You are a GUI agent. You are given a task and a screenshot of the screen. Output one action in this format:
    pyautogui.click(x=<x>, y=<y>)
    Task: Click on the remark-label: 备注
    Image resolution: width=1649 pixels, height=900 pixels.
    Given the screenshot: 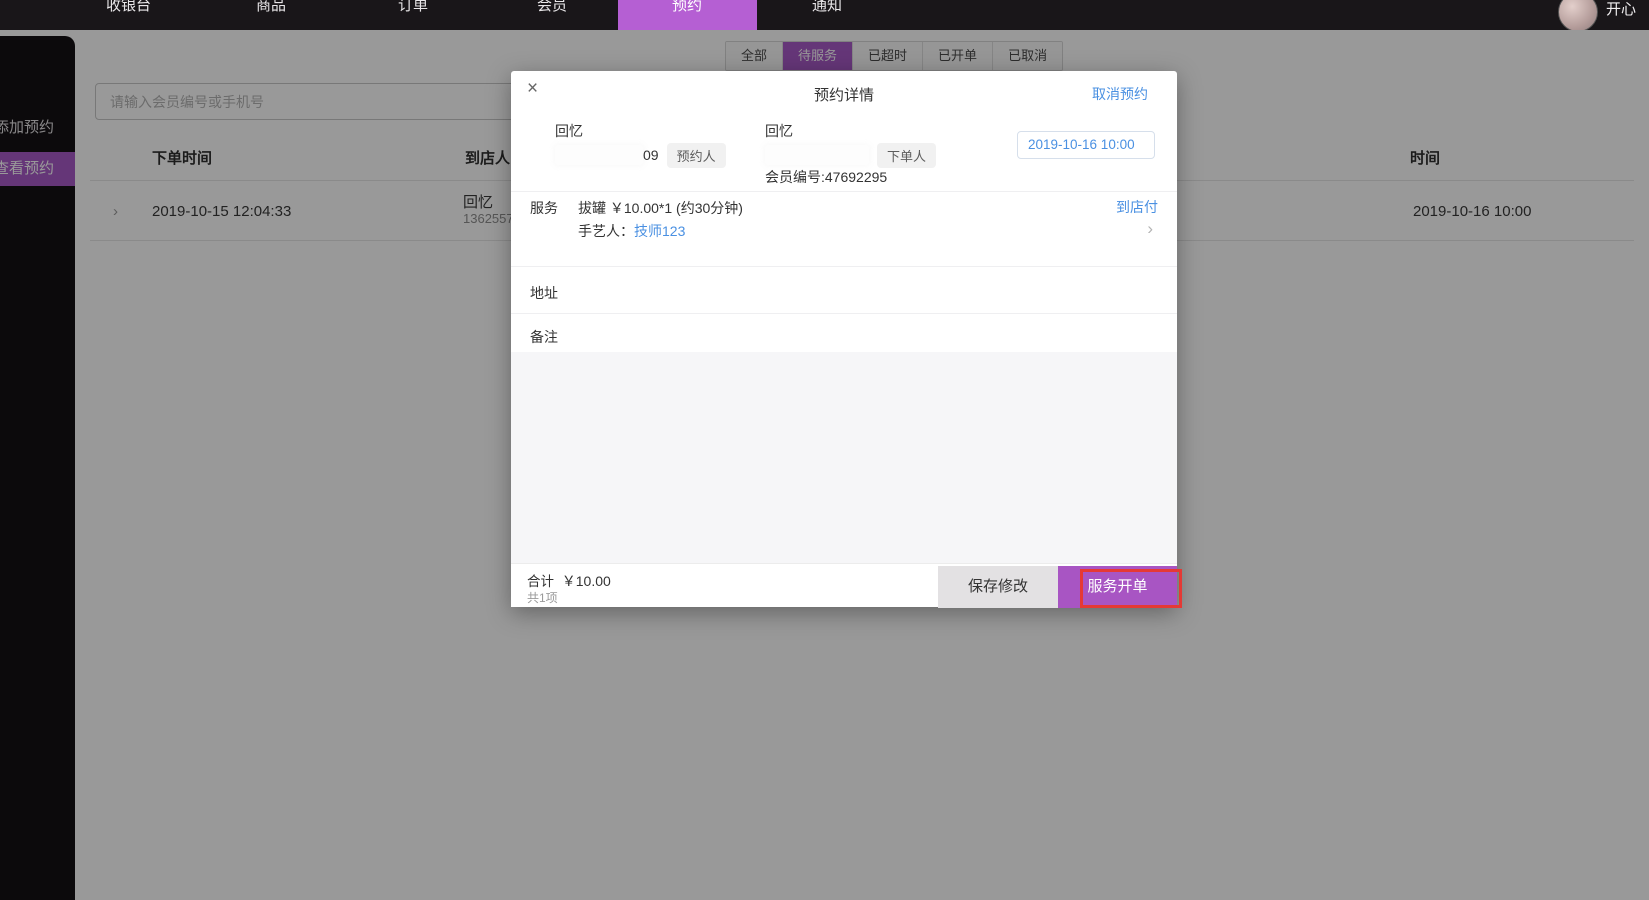 What is the action you would take?
    pyautogui.click(x=544, y=337)
    